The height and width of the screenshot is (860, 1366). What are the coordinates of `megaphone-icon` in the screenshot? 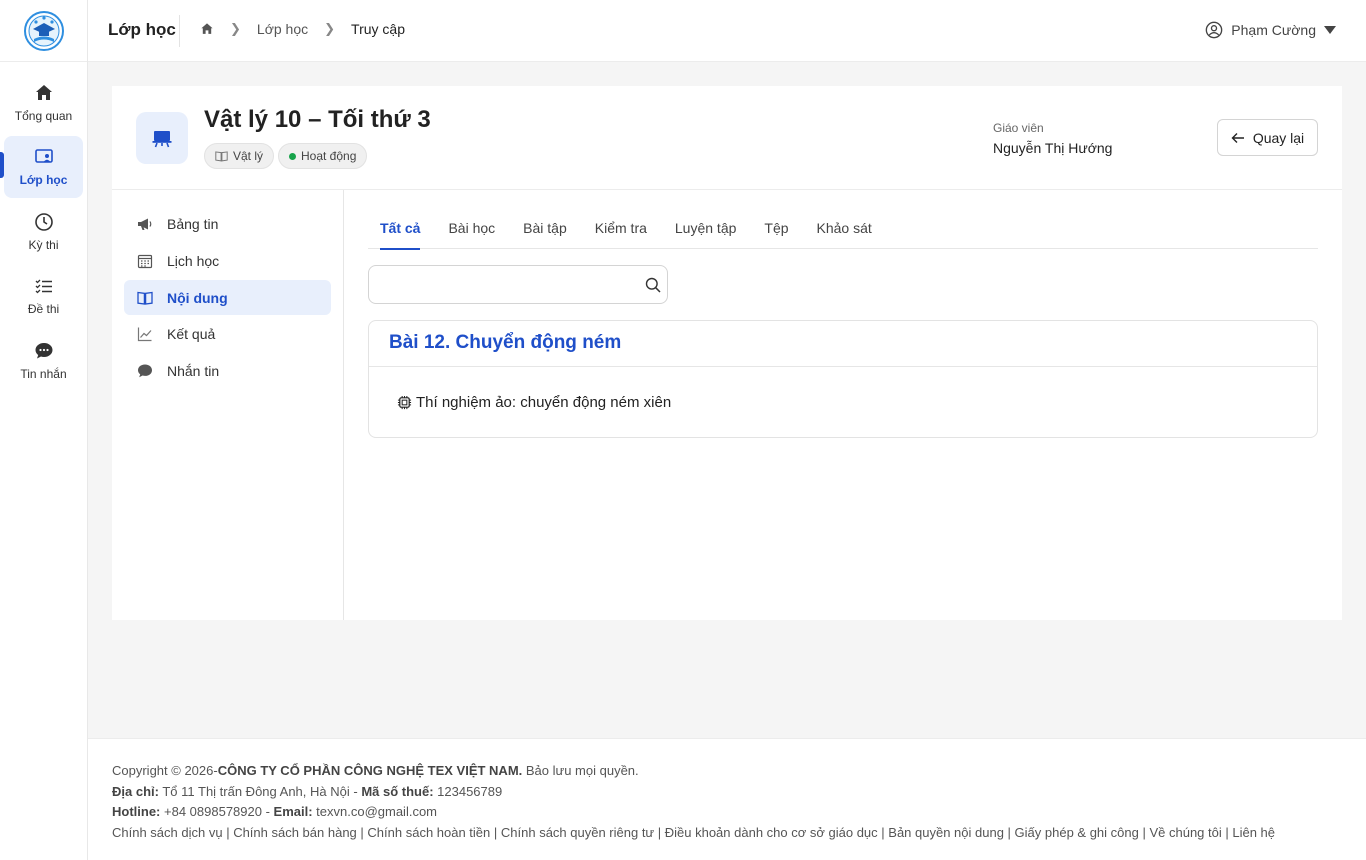 It's located at (145, 224).